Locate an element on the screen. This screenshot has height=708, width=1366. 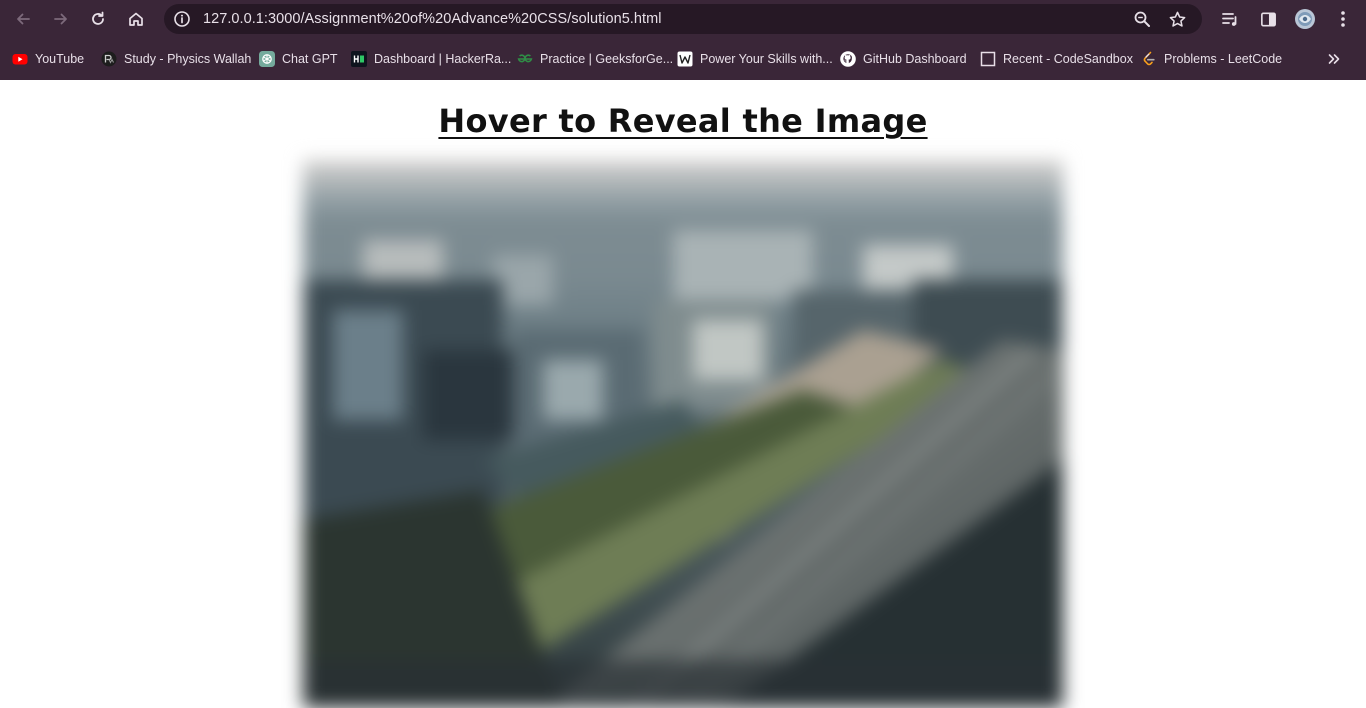
reload-icon is located at coordinates (98, 18).